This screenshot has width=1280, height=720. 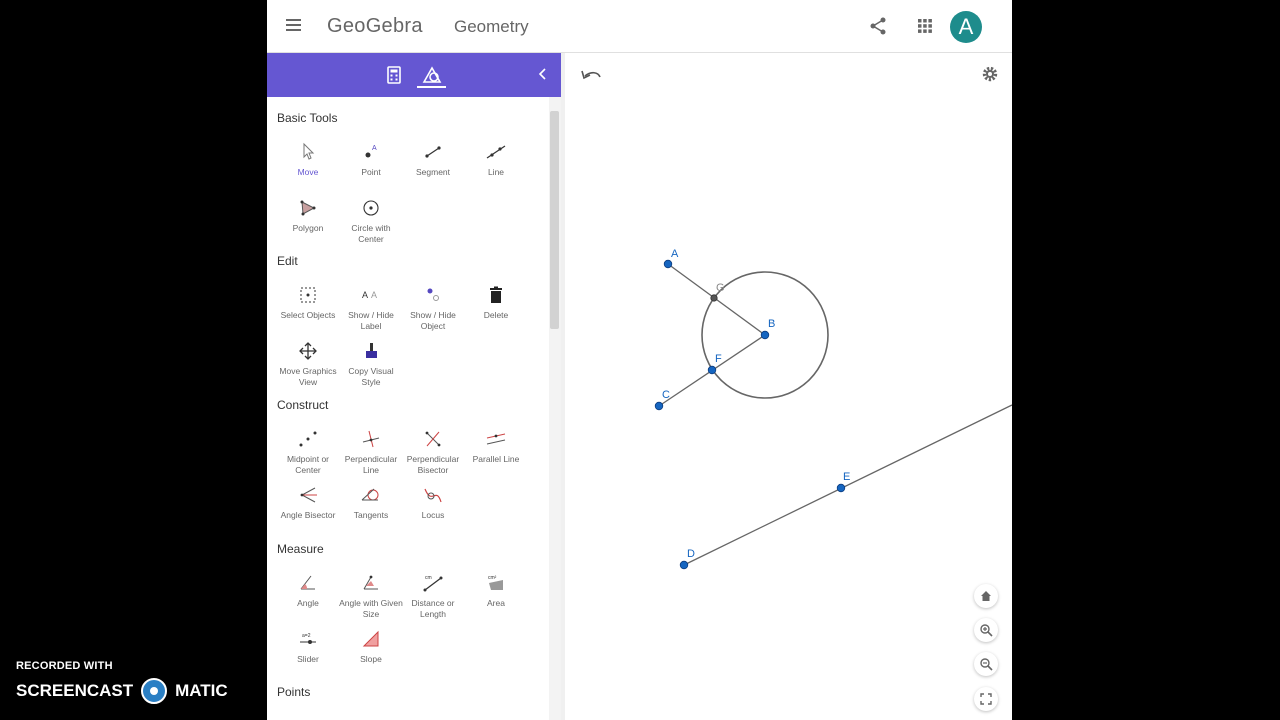 What do you see at coordinates (308, 363) in the screenshot?
I see `tool-move-graphics-view: Move Graphics View` at bounding box center [308, 363].